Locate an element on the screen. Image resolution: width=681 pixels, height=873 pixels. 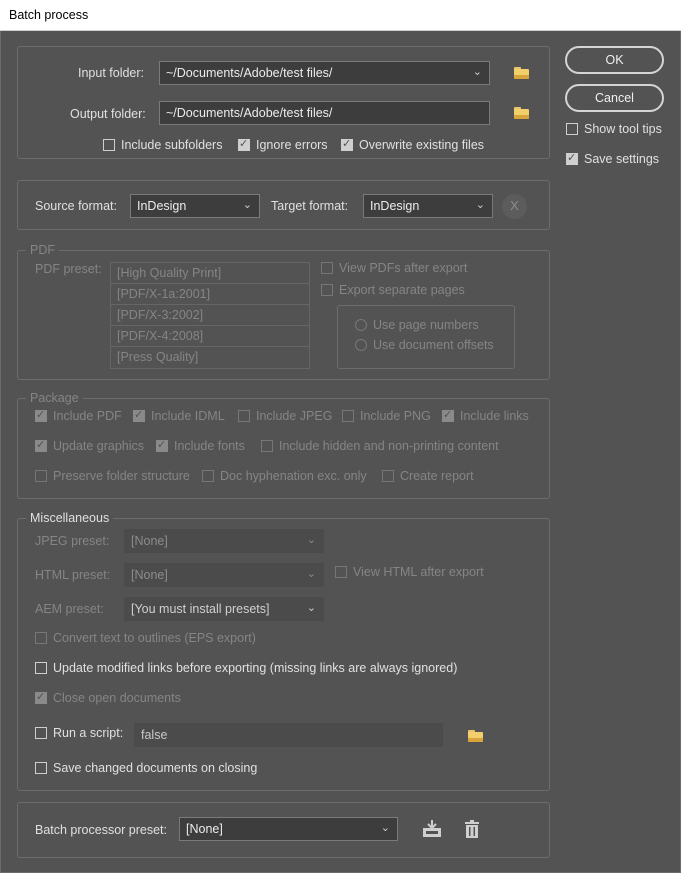
save-settings-label: Save settings is located at coordinates (622, 159).